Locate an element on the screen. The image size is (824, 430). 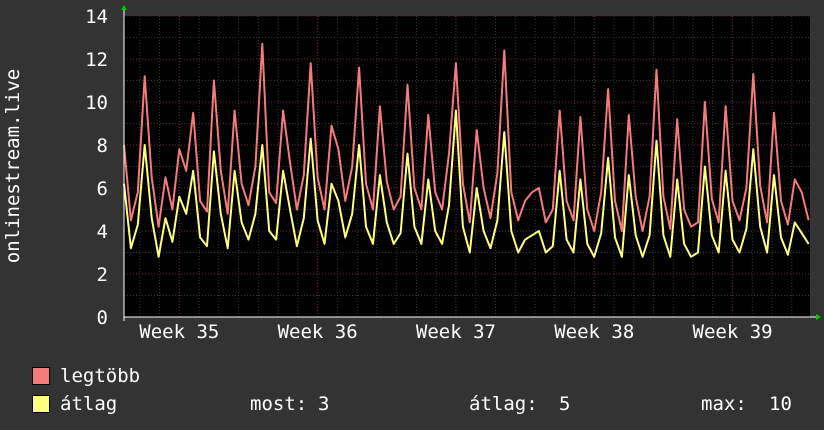
y-tick-label: 10 is located at coordinates (96, 103).